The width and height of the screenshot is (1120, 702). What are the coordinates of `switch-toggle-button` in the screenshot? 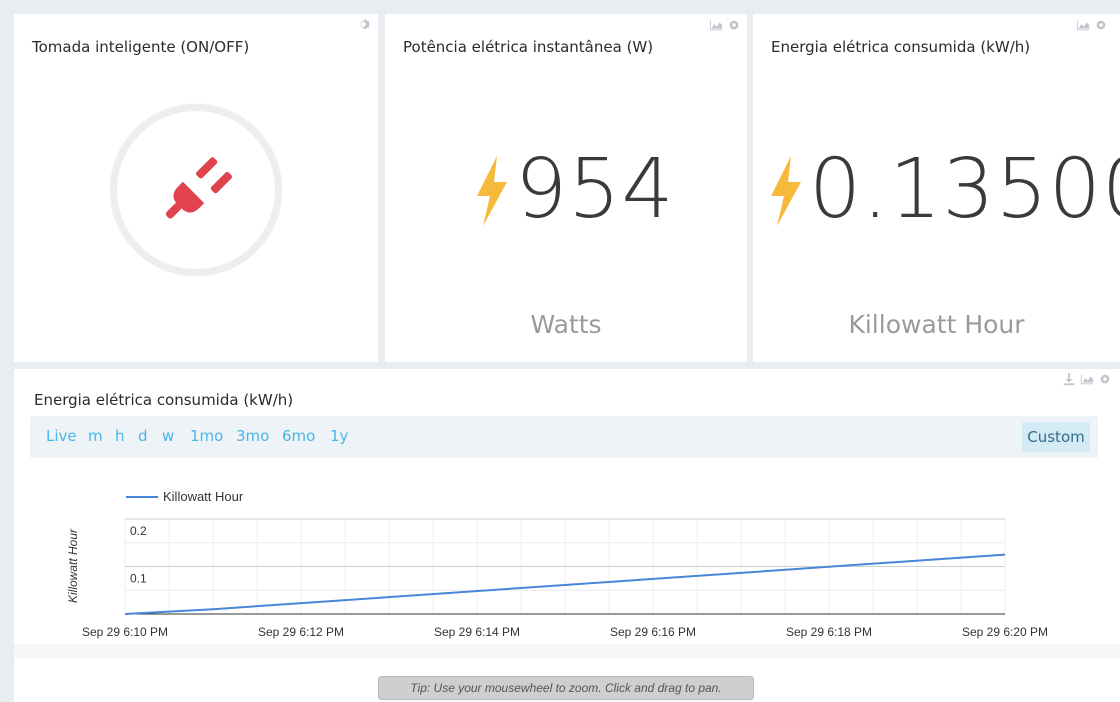 It's located at (196, 190).